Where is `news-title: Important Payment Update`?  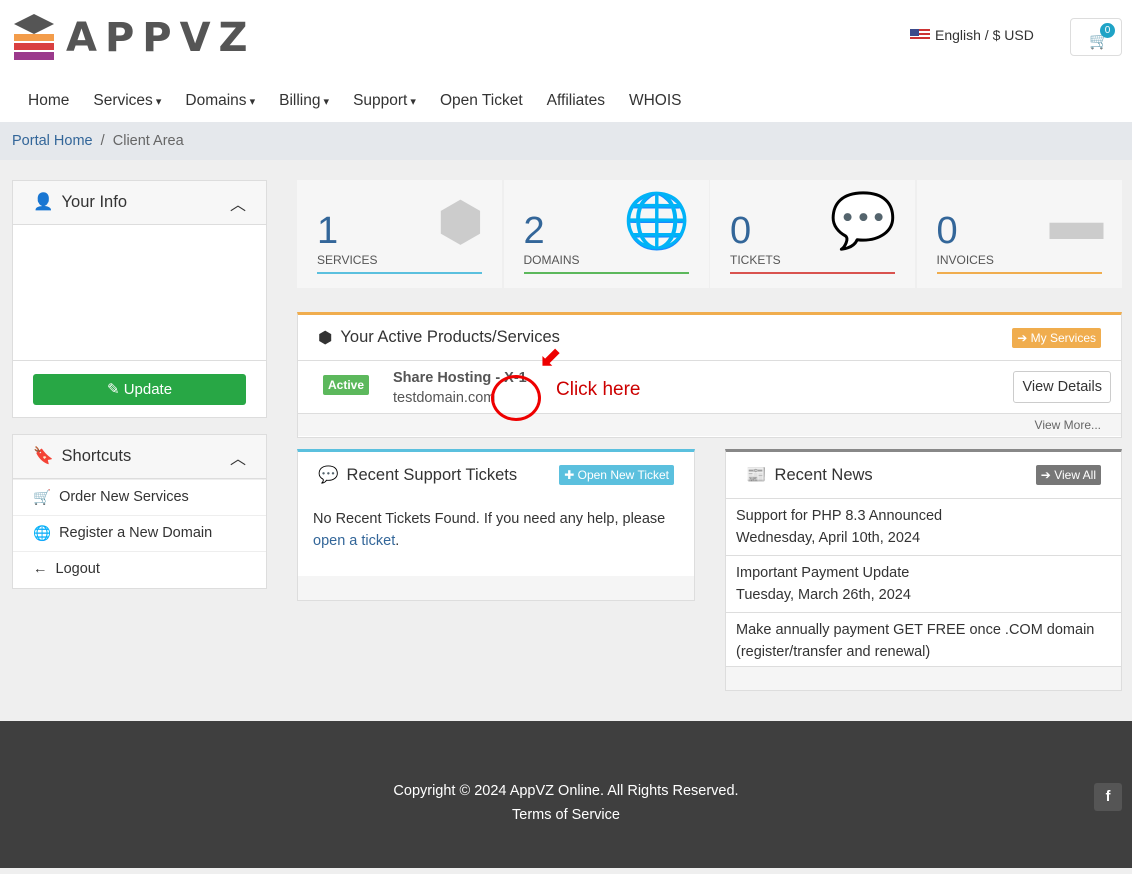
news-title: Important Payment Update is located at coordinates (823, 573).